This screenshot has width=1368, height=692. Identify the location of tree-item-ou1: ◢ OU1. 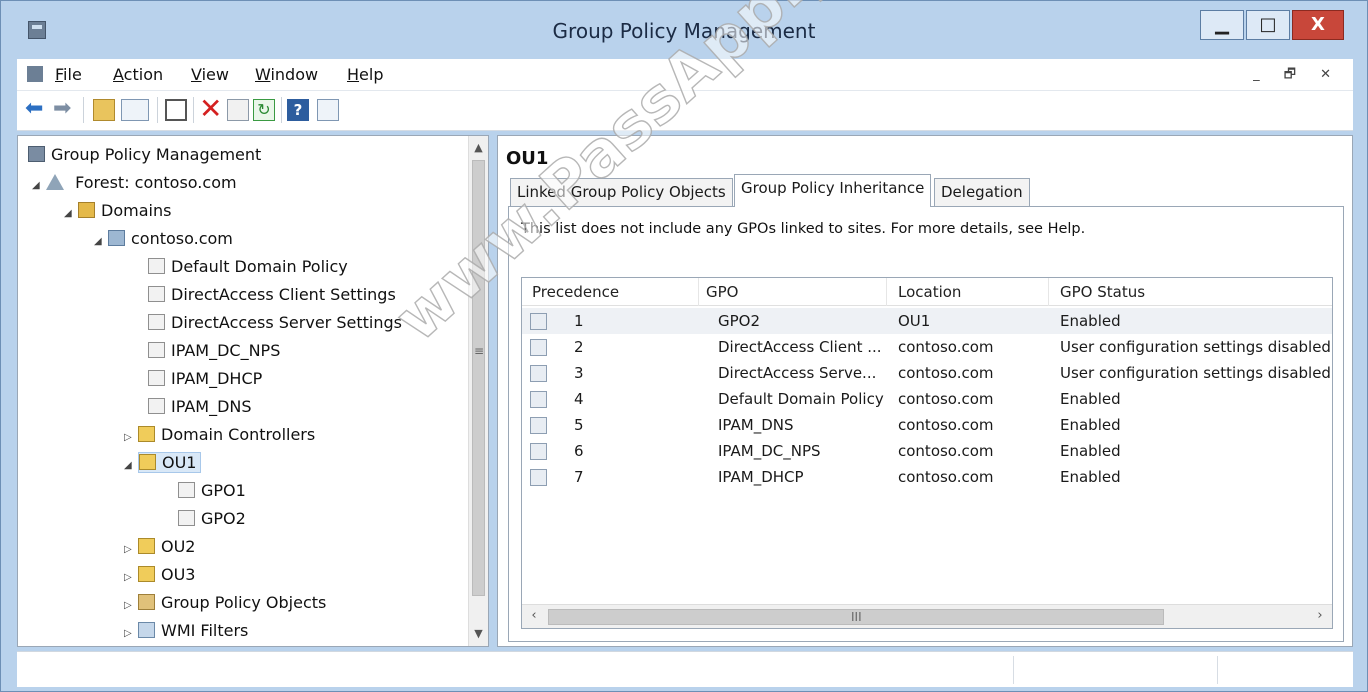
(163, 464).